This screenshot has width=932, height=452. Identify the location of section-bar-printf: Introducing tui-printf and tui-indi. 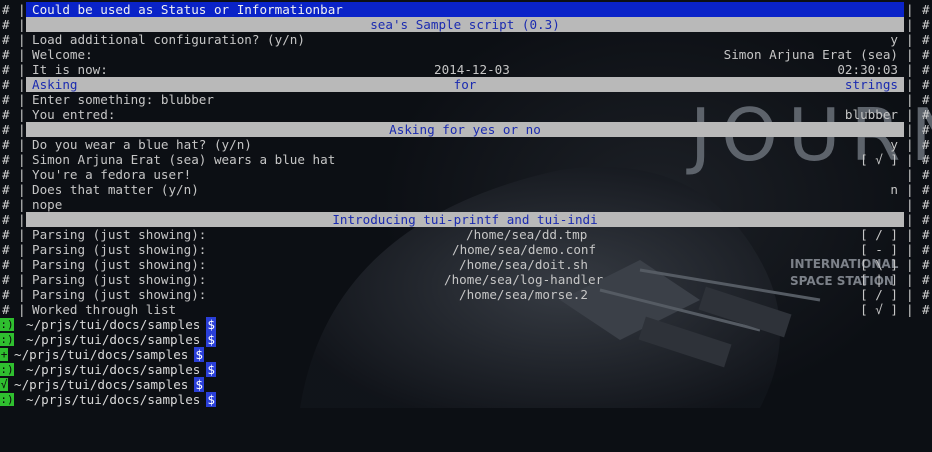
(465, 219).